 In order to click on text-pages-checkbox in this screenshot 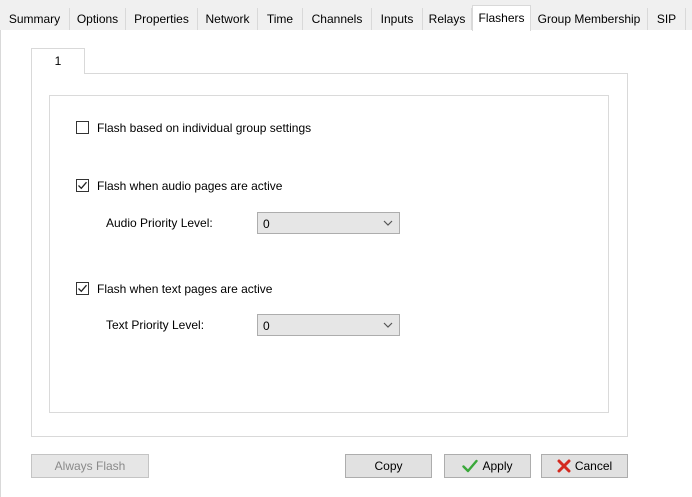, I will do `click(82, 288)`.